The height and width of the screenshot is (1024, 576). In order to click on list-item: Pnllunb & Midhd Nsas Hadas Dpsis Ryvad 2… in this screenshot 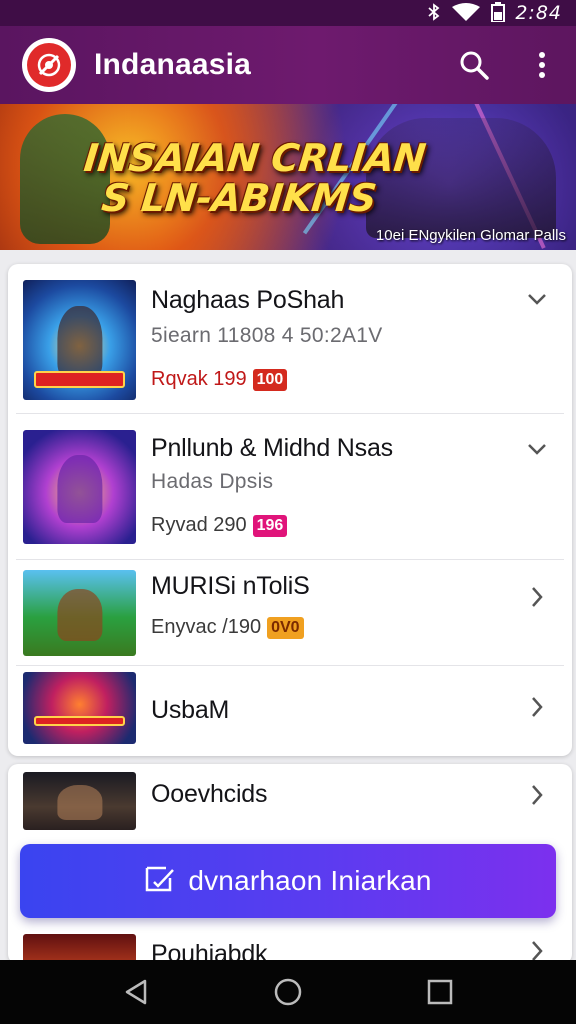, I will do `click(290, 487)`.